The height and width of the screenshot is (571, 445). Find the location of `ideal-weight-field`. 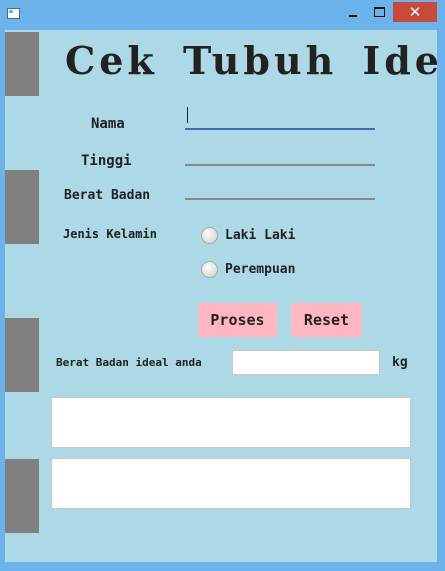

ideal-weight-field is located at coordinates (306, 362).